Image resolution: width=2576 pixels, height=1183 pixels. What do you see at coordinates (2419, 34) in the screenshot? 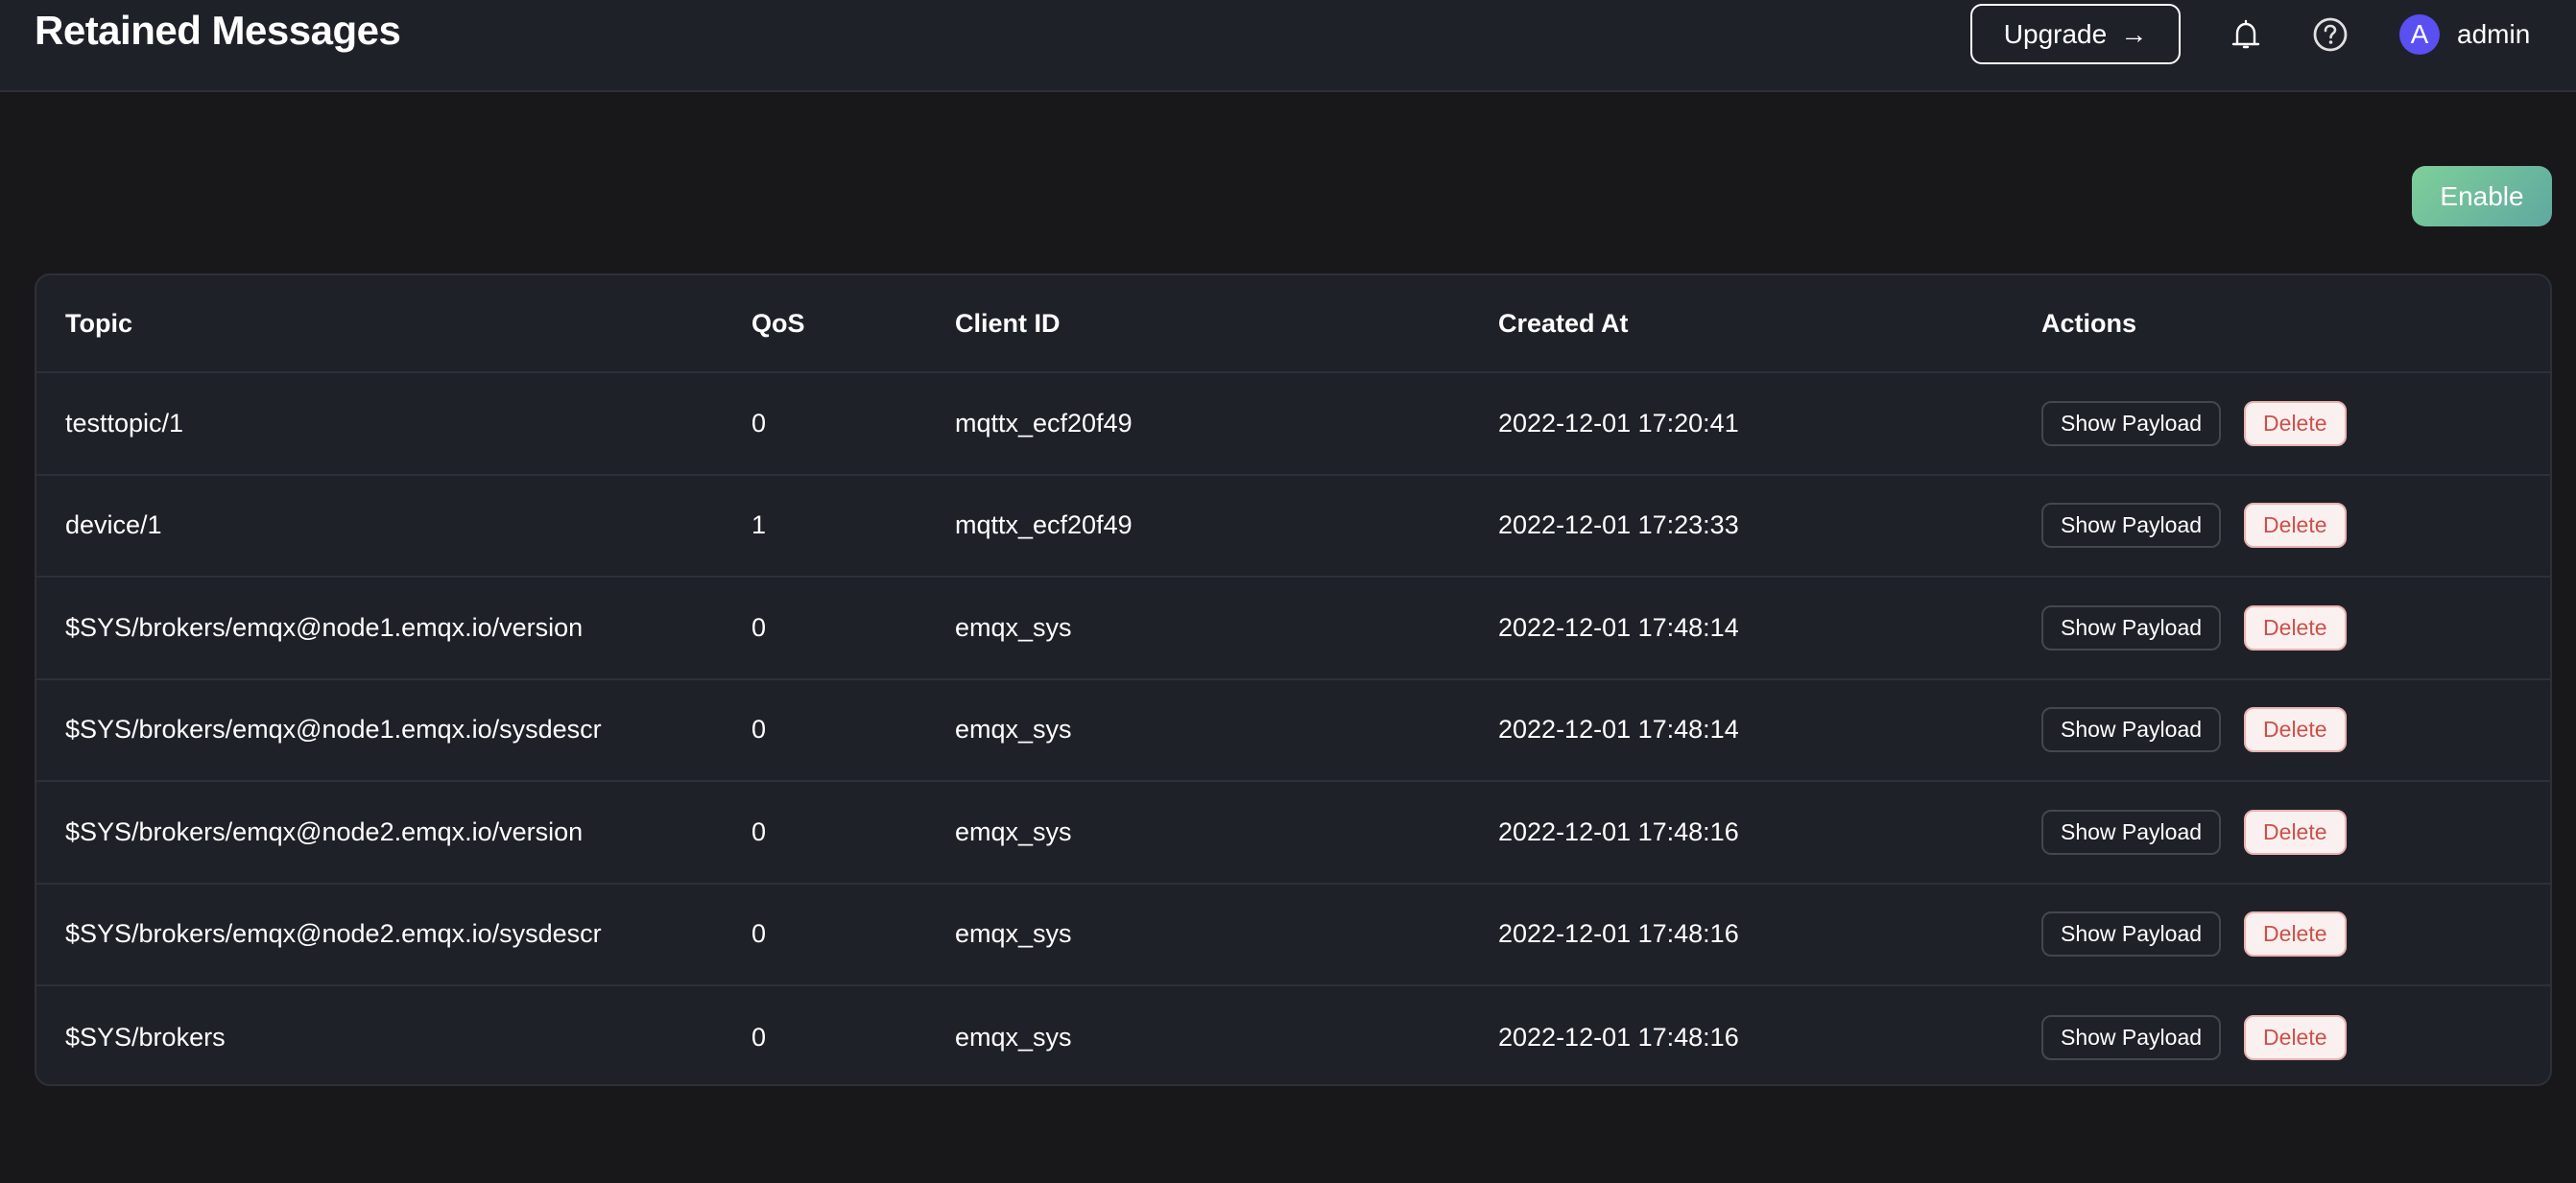
I see `avatar: A` at bounding box center [2419, 34].